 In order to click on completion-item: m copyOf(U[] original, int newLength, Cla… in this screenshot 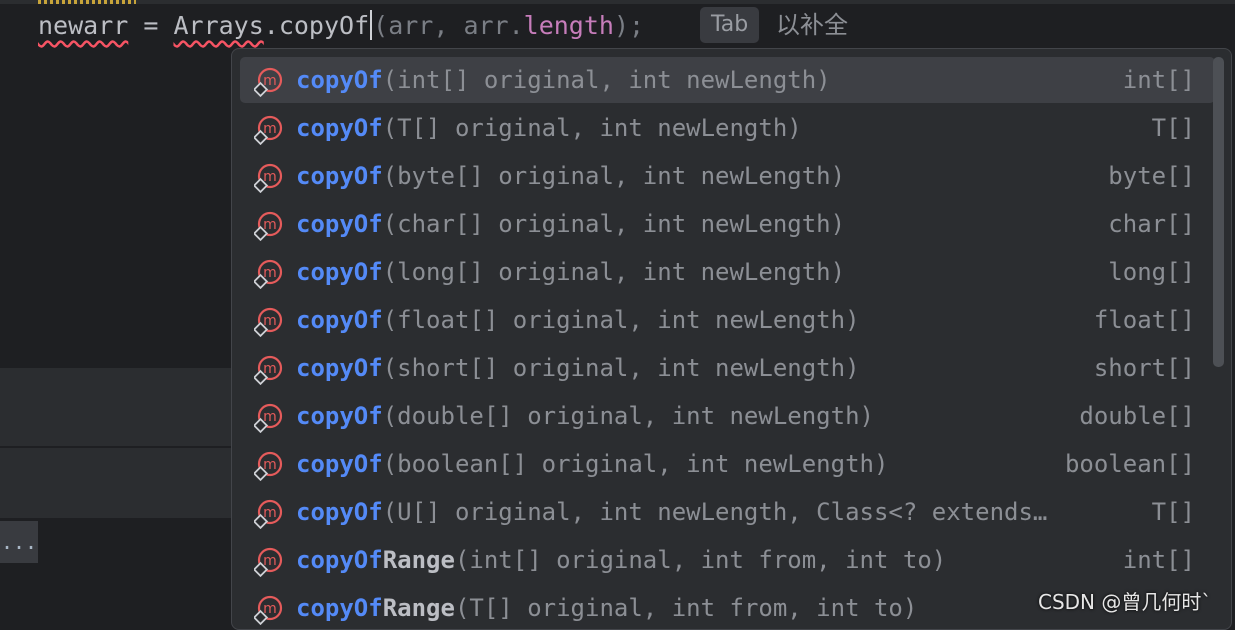, I will do `click(727, 512)`.